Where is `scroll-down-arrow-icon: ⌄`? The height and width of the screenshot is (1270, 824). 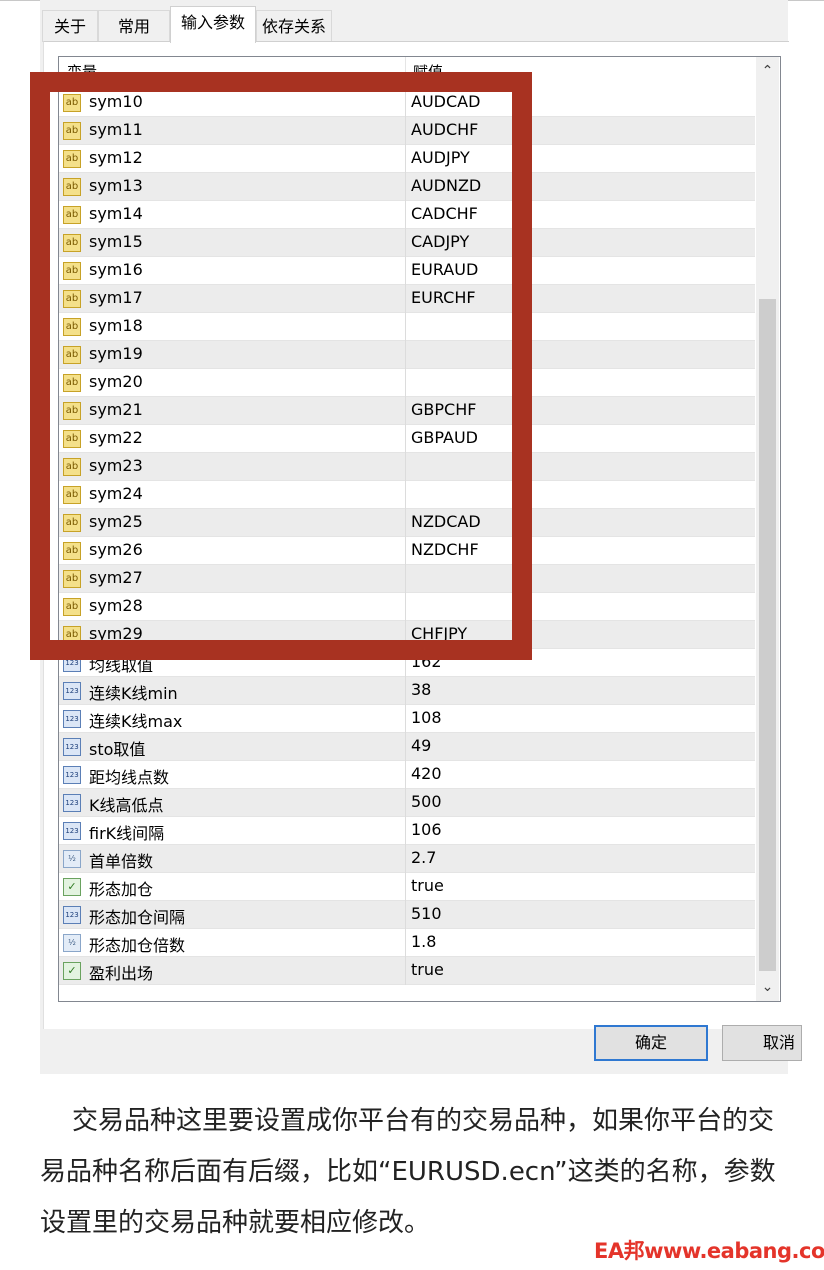 scroll-down-arrow-icon: ⌄ is located at coordinates (767, 987).